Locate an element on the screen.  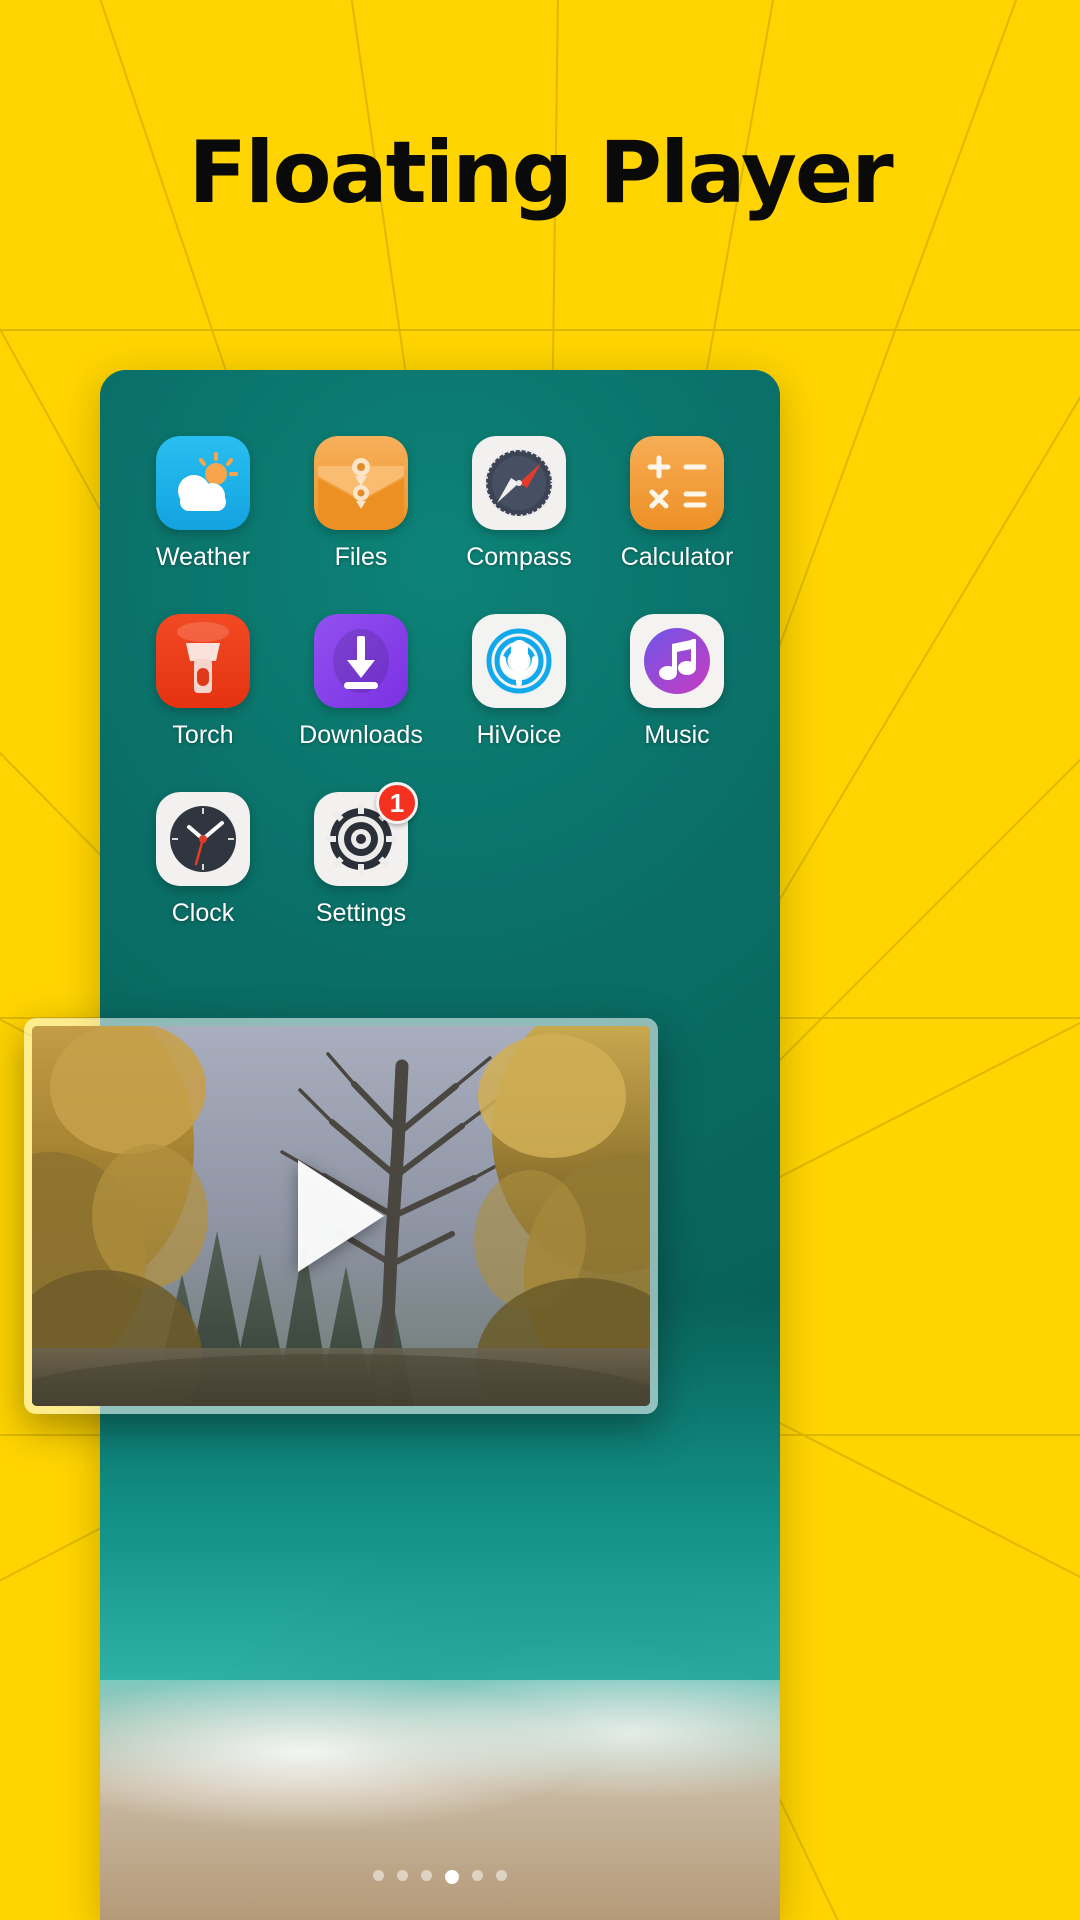
app-weather: Weather is located at coordinates (203, 504).